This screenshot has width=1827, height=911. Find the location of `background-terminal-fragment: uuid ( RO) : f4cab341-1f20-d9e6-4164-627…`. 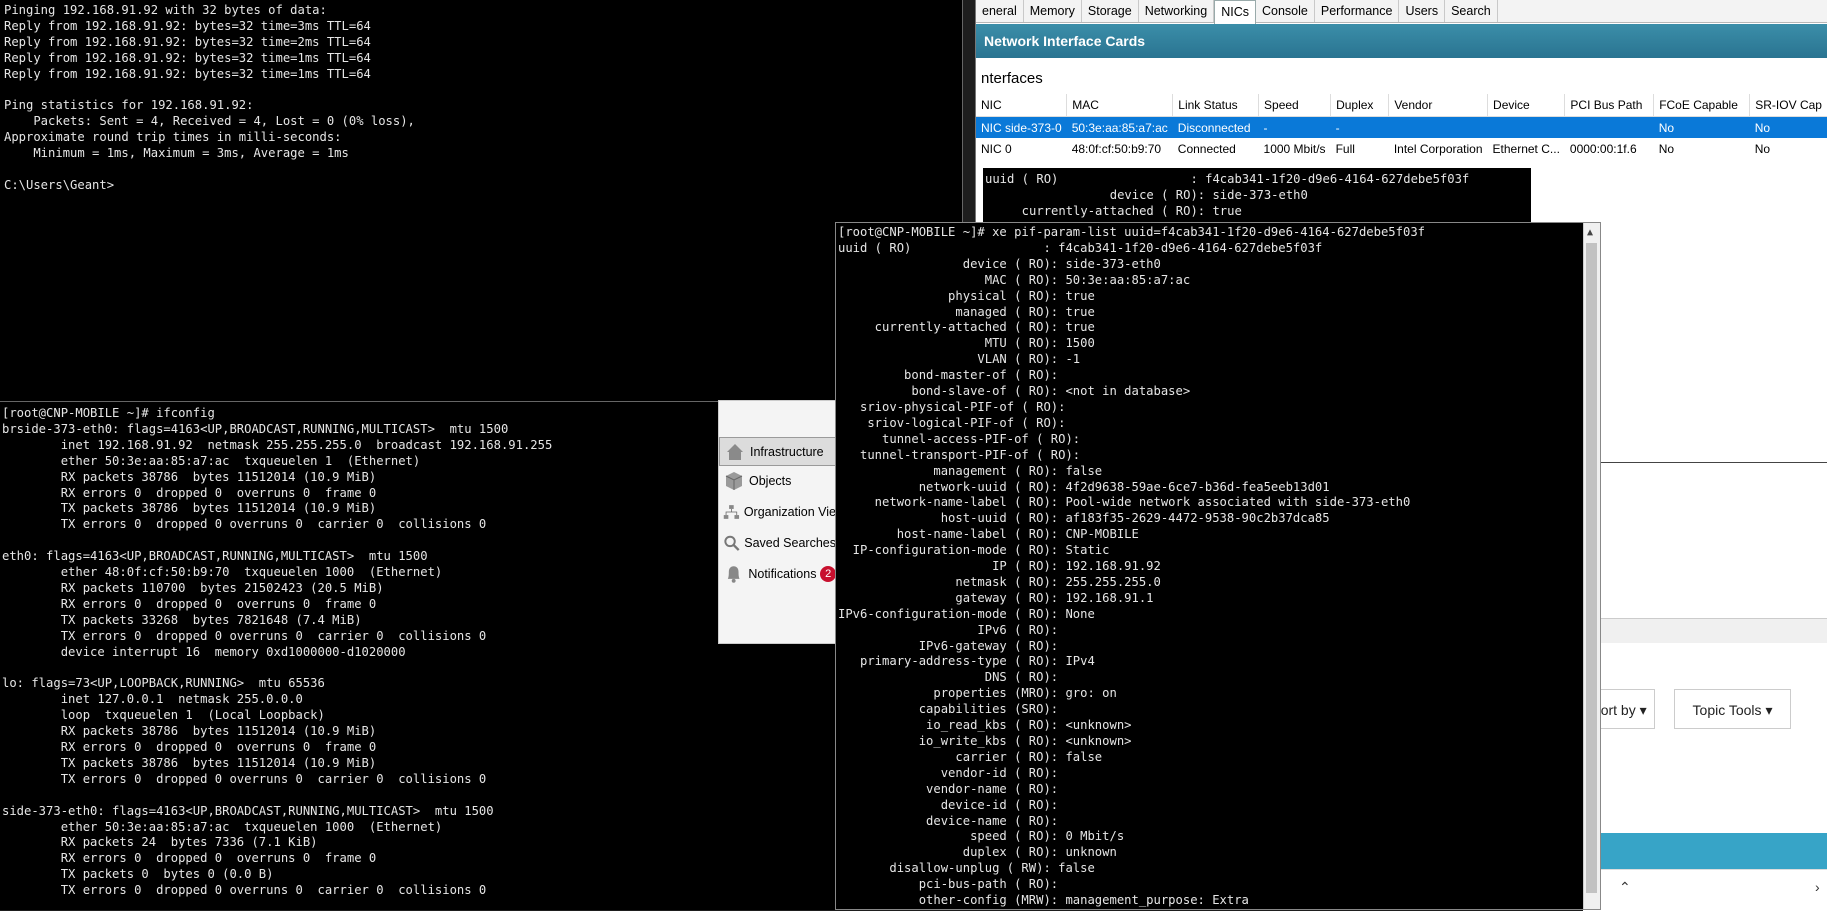

background-terminal-fragment: uuid ( RO) : f4cab341-1f20-d9e6-4164-627… is located at coordinates (1257, 195).